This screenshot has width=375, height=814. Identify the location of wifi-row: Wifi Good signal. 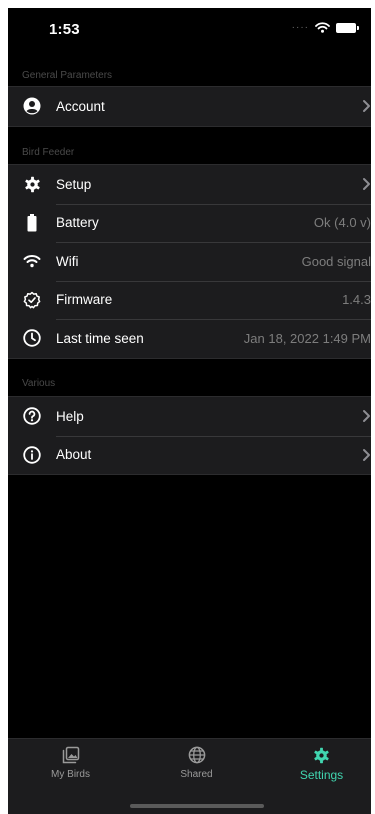
(189, 261).